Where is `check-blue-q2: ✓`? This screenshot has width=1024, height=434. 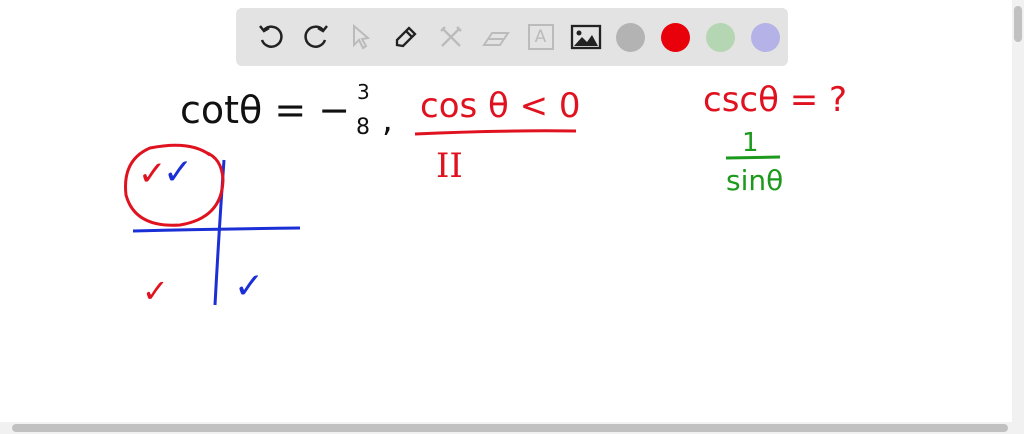
check-blue-q2: ✓ is located at coordinates (178, 172).